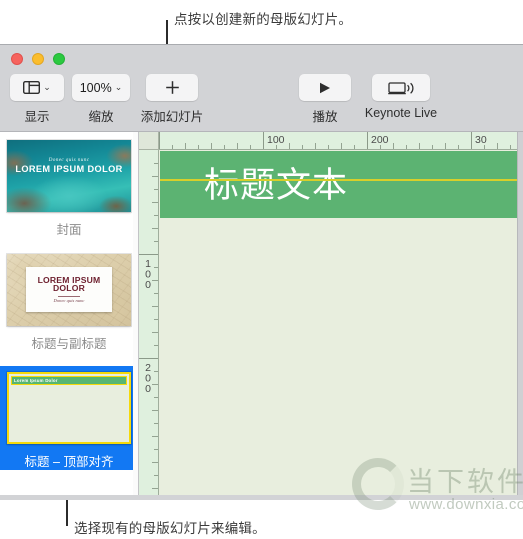 The image size is (523, 539). Describe the element at coordinates (59, 59) in the screenshot. I see `zoom-button` at that location.